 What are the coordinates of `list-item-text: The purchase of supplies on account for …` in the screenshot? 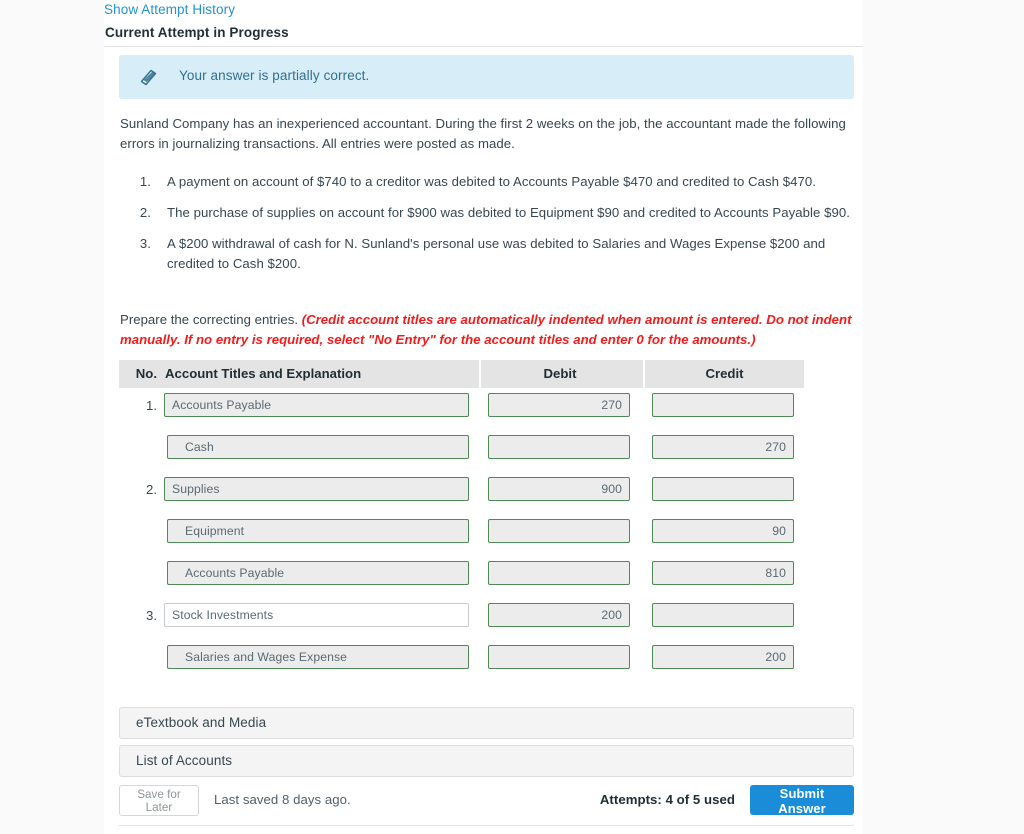 It's located at (508, 212).